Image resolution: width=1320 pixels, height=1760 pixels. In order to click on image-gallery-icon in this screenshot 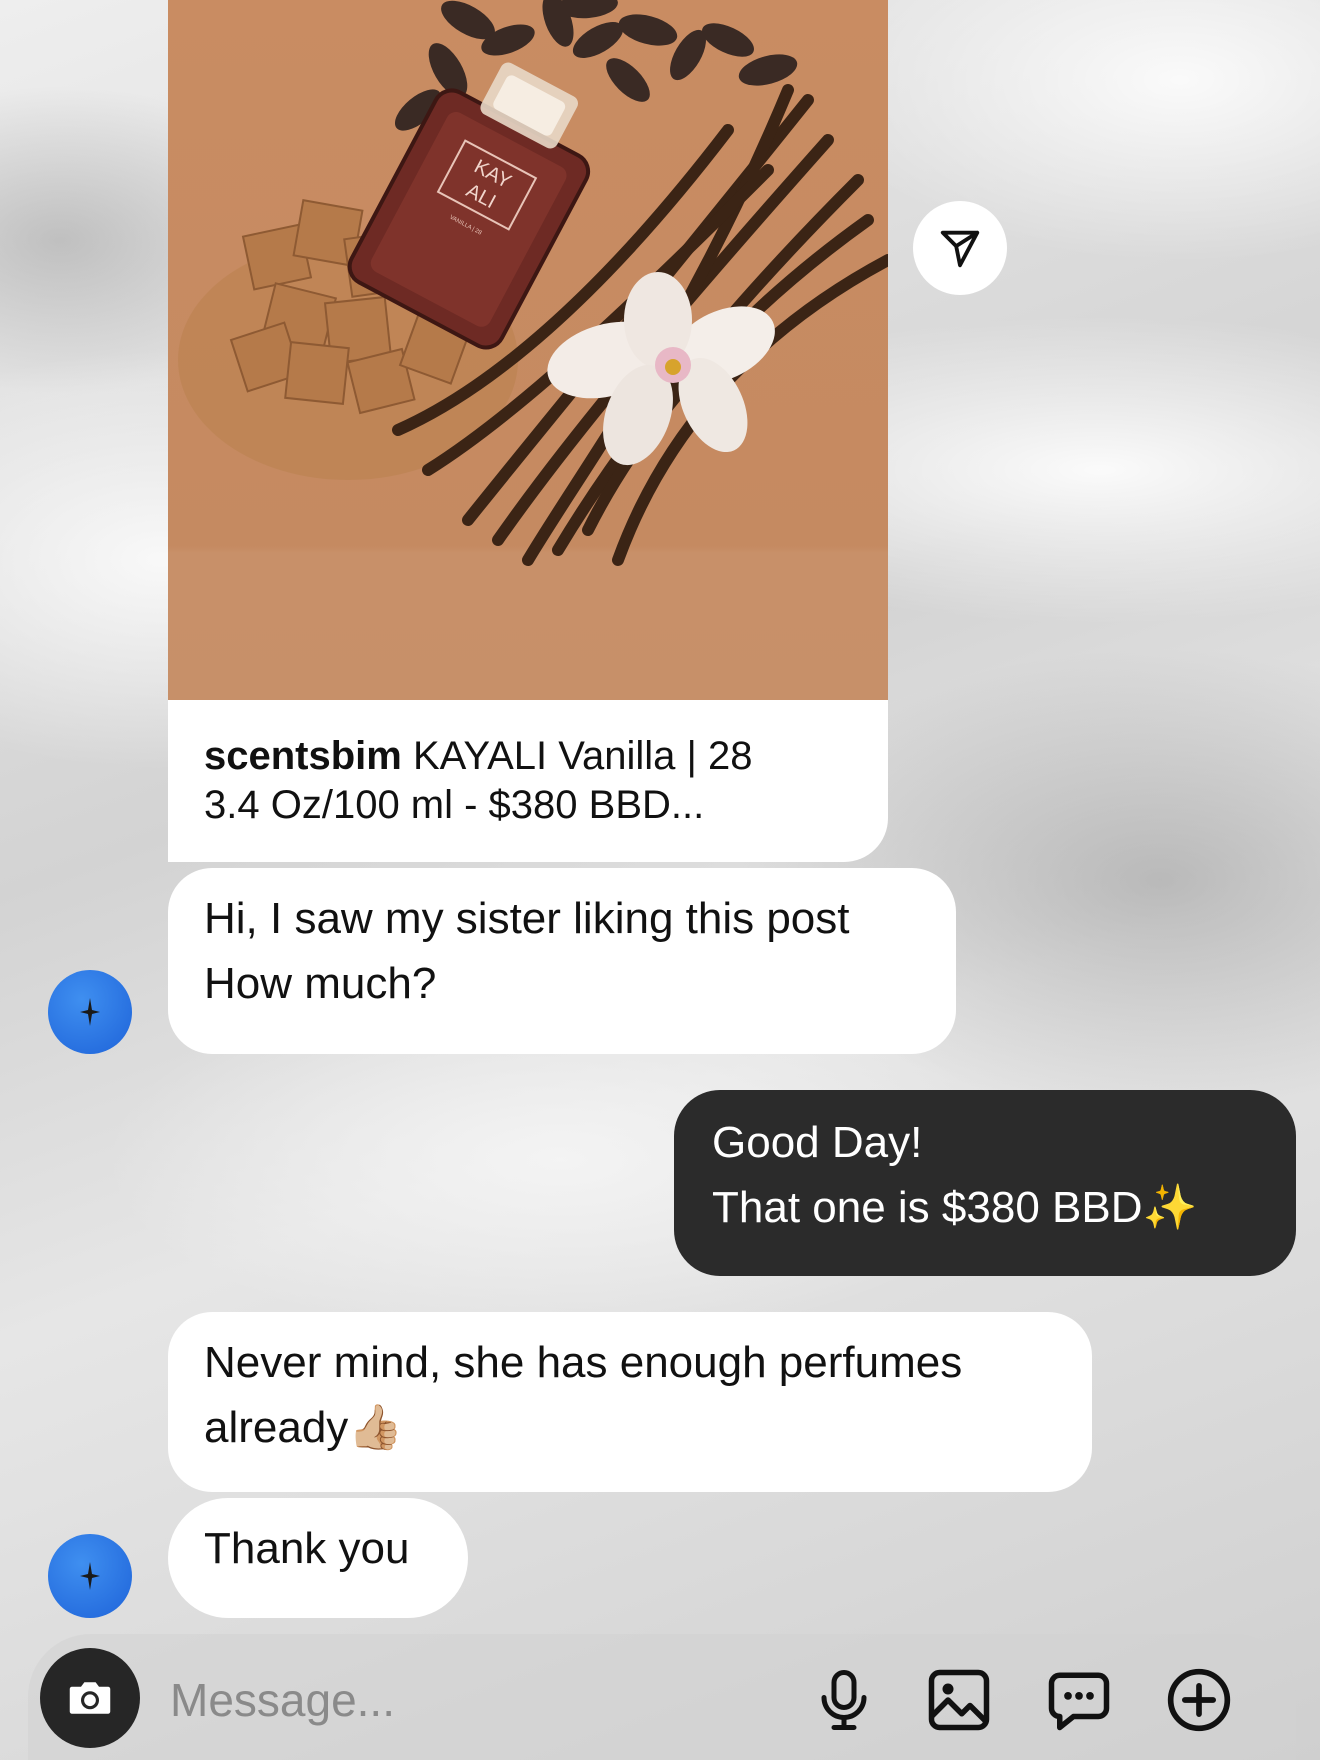, I will do `click(959, 1700)`.